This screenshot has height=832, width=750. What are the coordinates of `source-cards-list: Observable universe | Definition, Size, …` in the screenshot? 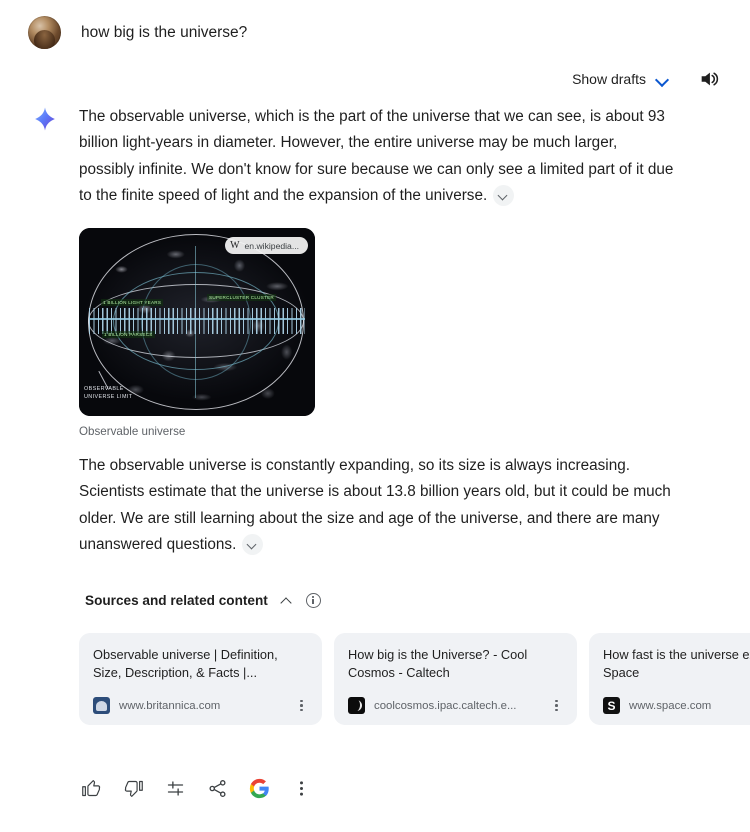 It's located at (414, 679).